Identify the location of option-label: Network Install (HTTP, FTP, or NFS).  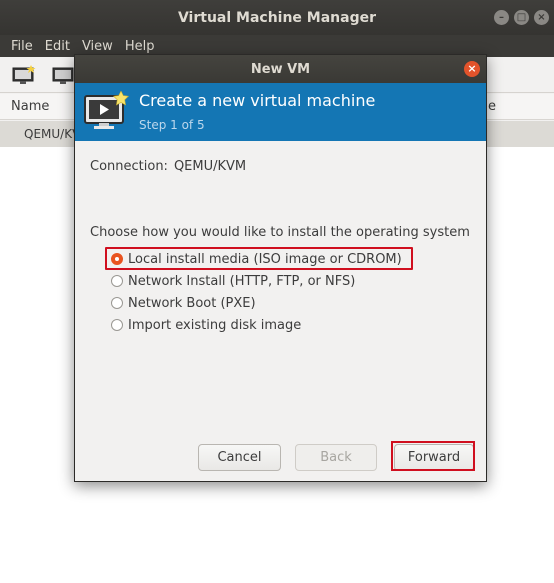
(242, 281).